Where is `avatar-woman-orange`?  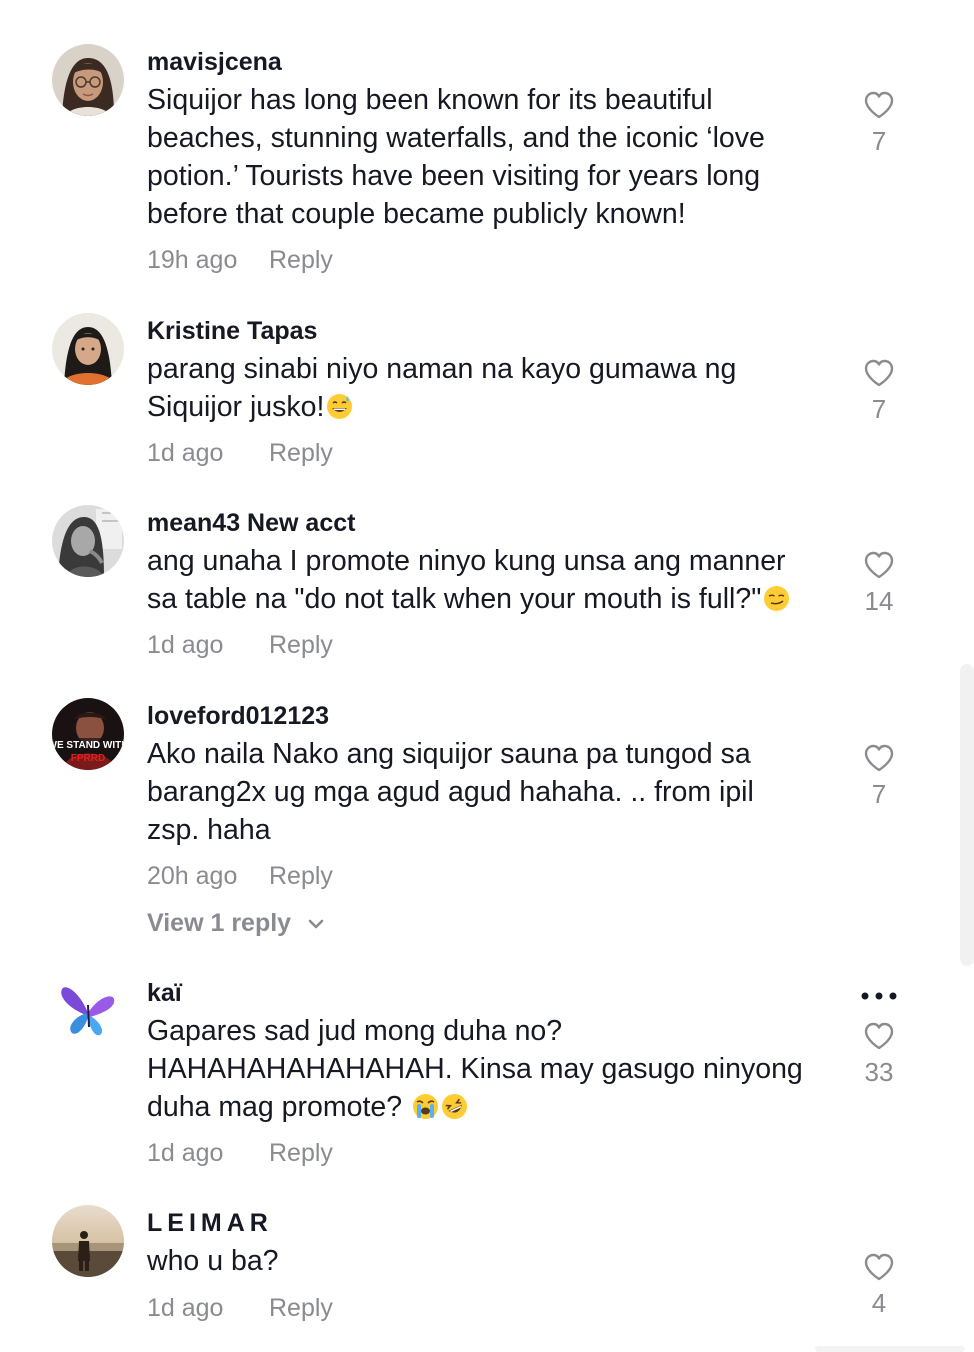 avatar-woman-orange is located at coordinates (88, 349).